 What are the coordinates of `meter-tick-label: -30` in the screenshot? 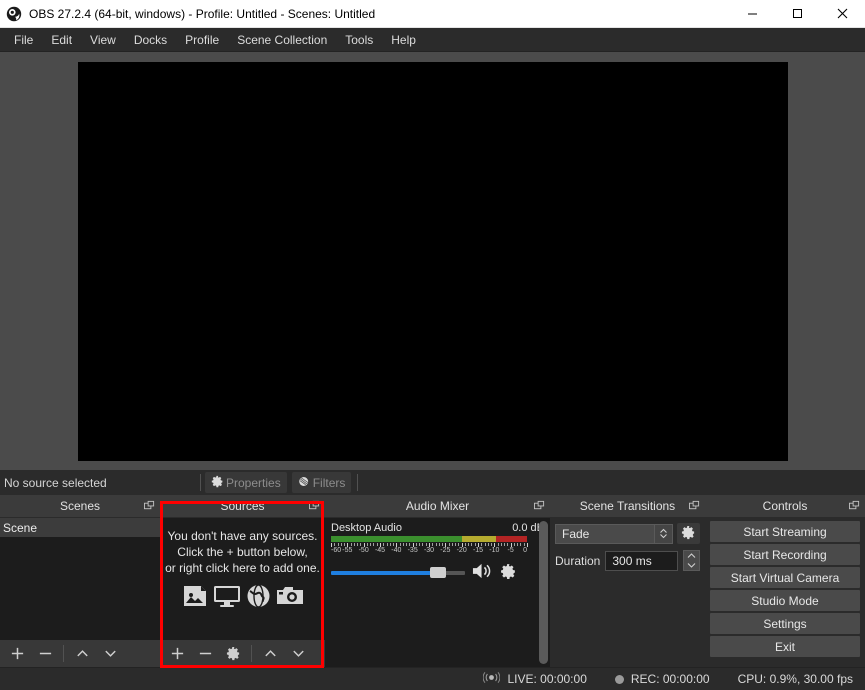 It's located at (429, 550).